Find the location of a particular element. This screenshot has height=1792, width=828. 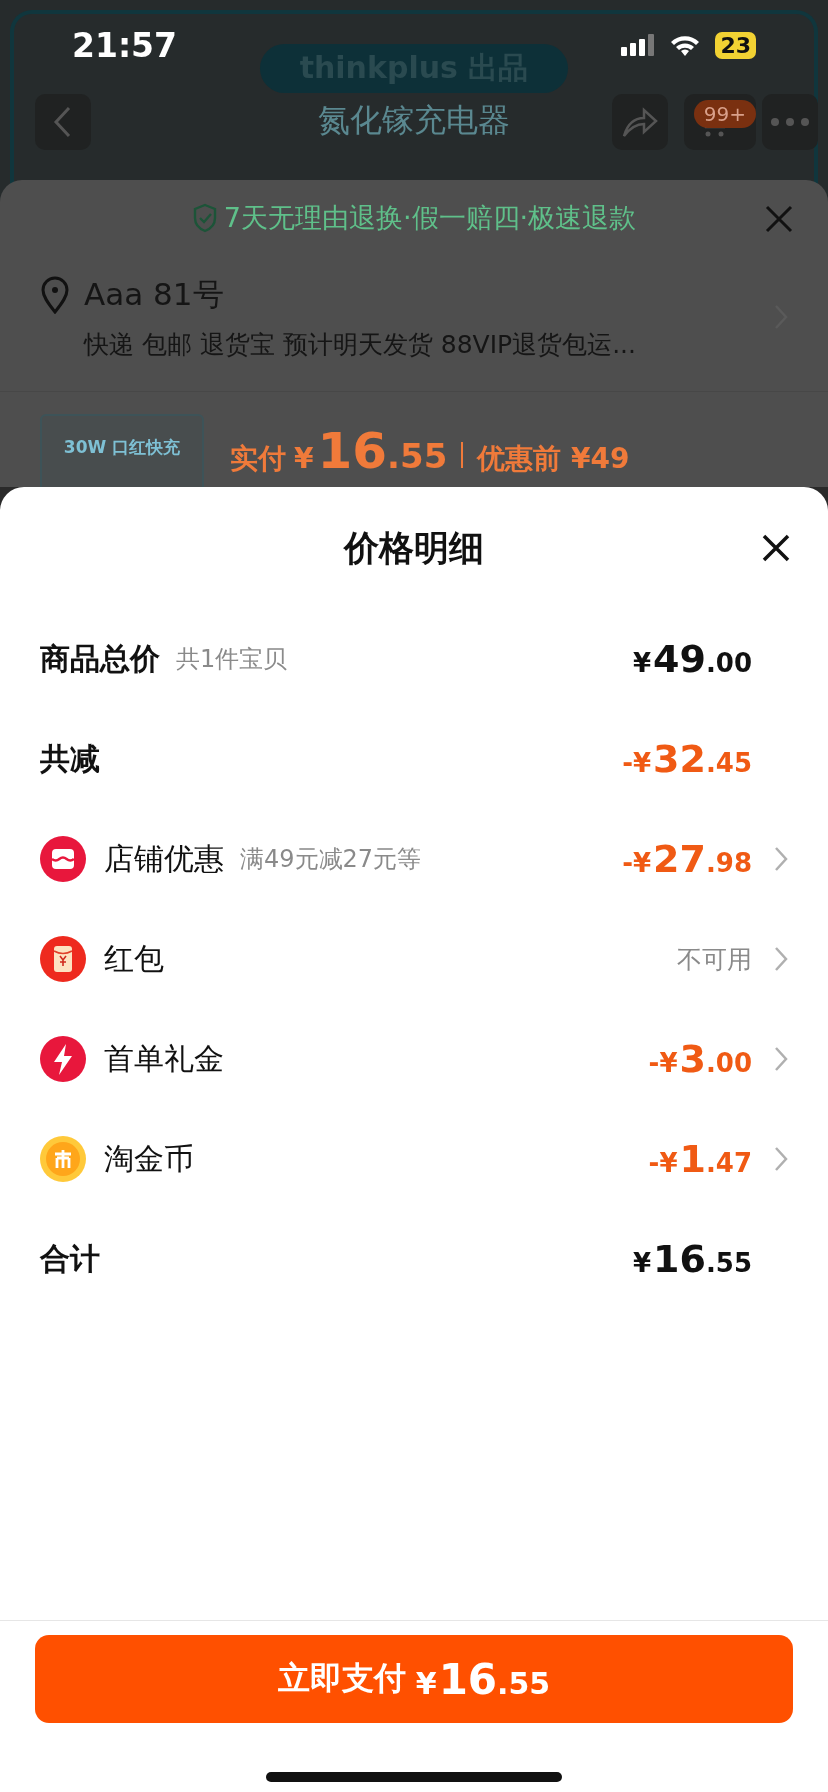

paid-label: 实付 is located at coordinates (258, 459).